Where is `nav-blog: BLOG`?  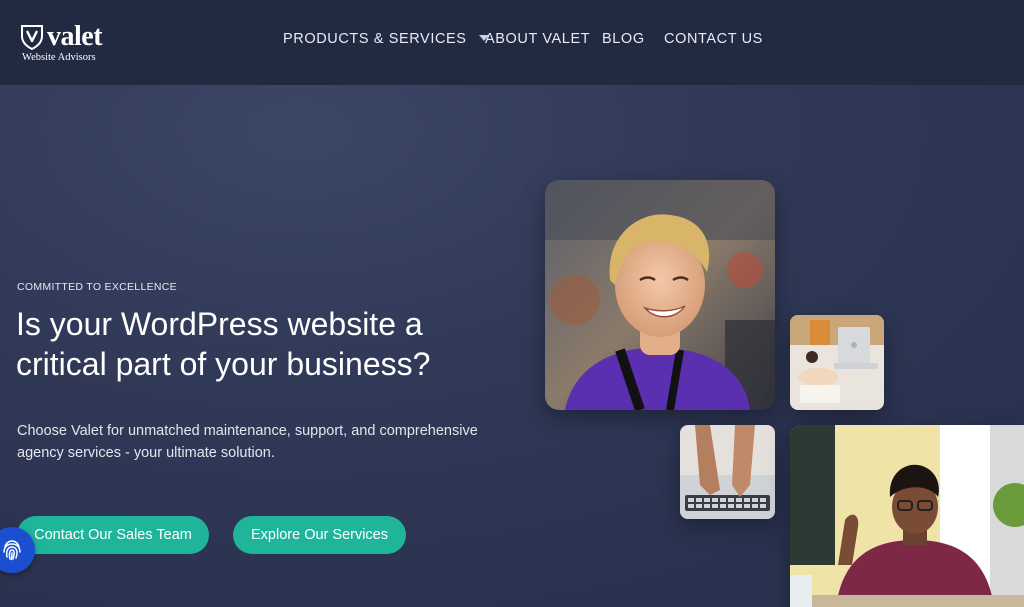 nav-blog: BLOG is located at coordinates (623, 39).